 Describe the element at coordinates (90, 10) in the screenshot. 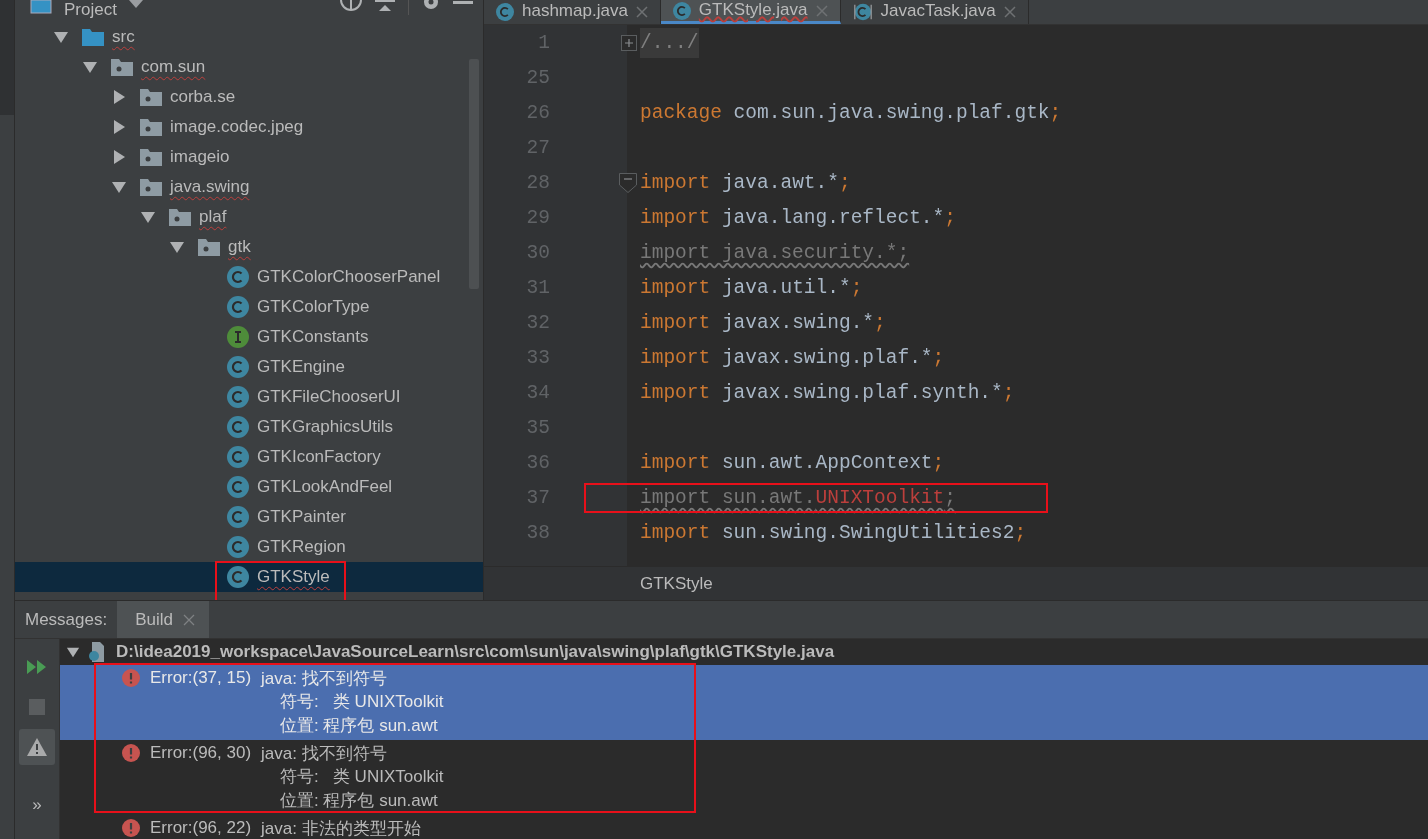

I see `panel-title: Project` at that location.